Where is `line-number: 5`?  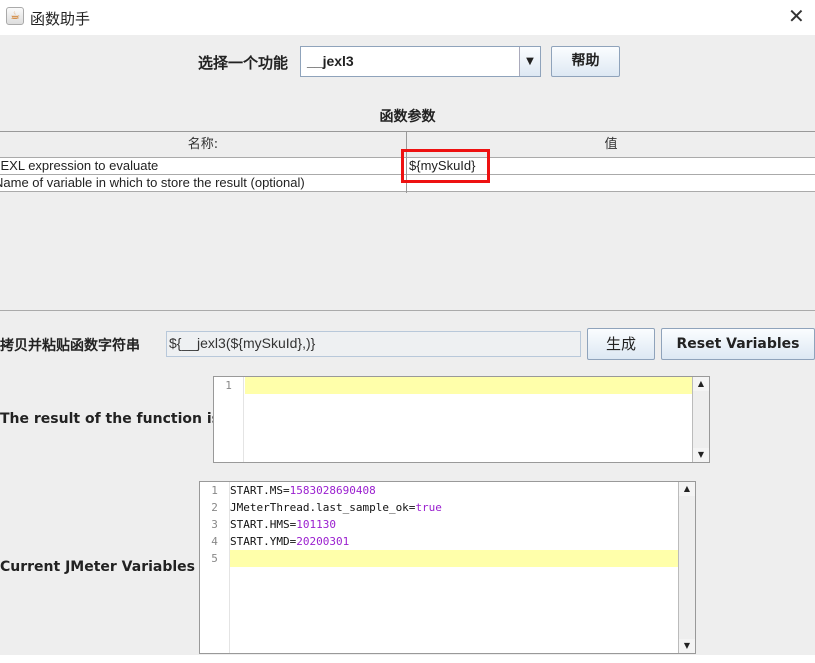 line-number: 5 is located at coordinates (214, 558).